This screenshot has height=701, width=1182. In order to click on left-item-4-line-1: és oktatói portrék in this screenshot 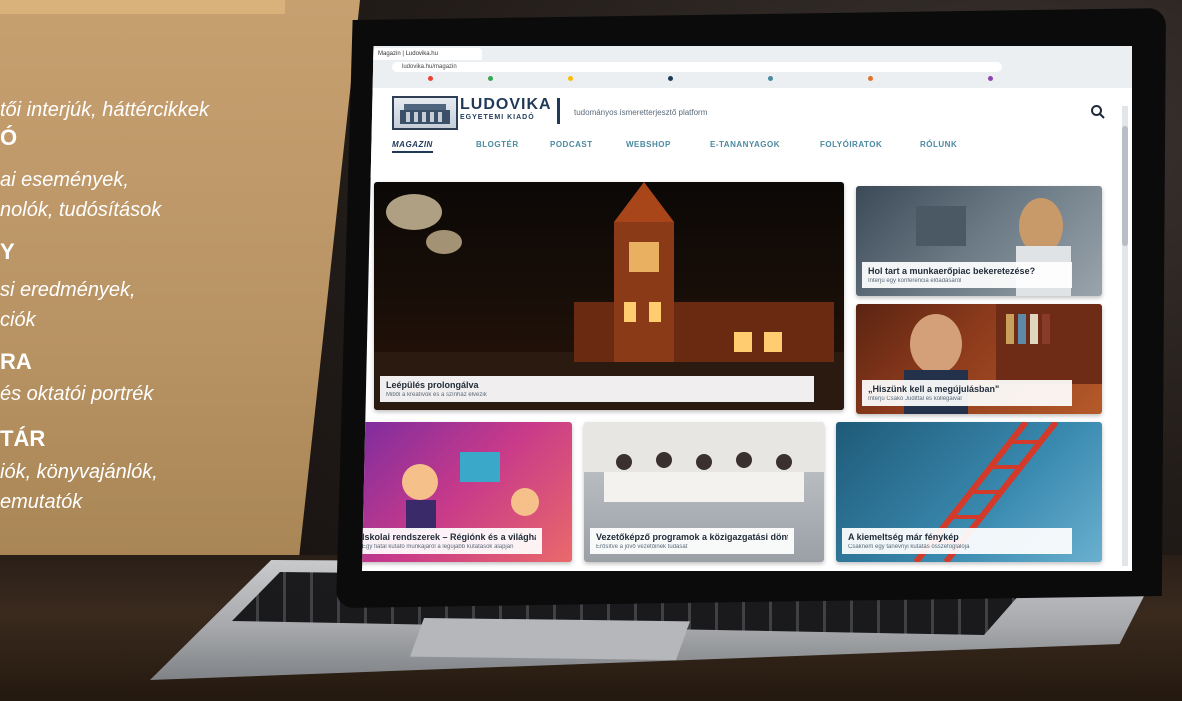, I will do `click(77, 394)`.